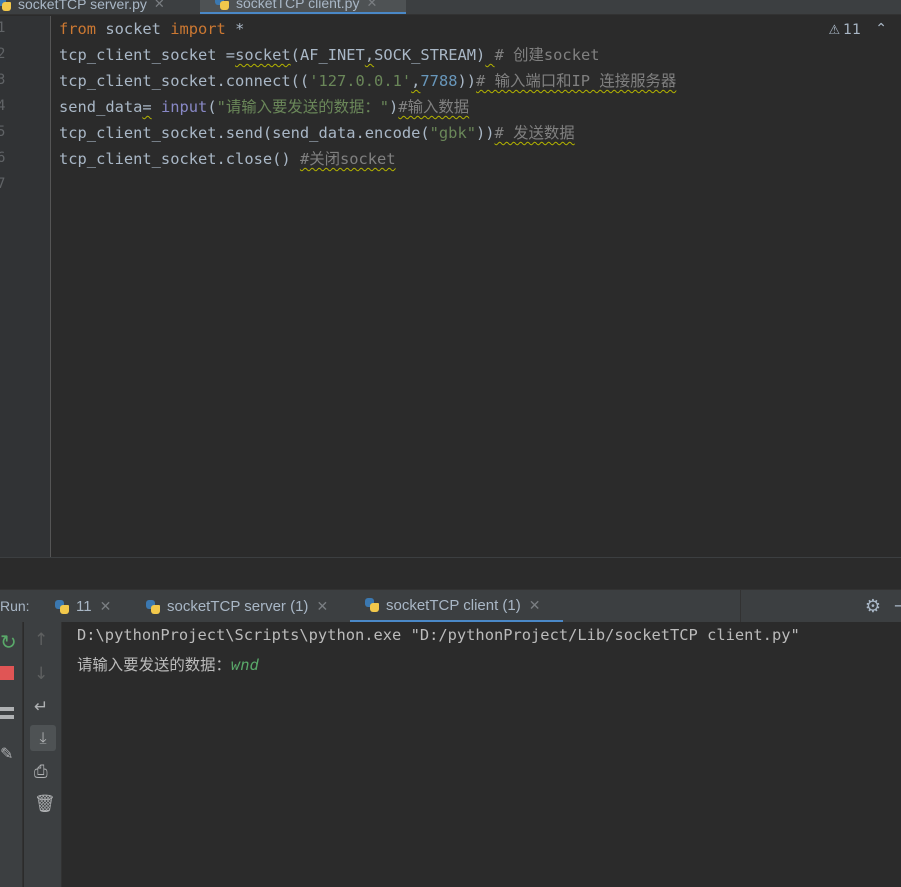  I want to click on code-token: ), so click(394, 107).